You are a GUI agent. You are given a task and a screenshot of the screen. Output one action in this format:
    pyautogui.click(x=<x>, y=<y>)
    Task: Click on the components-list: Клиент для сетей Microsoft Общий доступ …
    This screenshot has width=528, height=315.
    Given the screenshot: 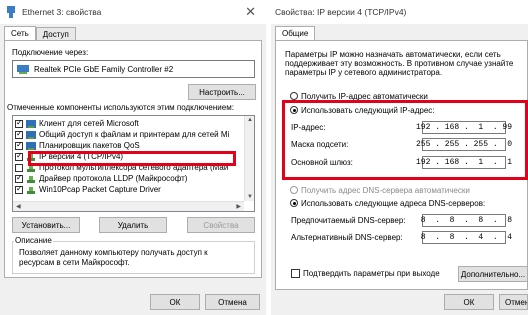 What is the action you would take?
    pyautogui.click(x=133, y=163)
    